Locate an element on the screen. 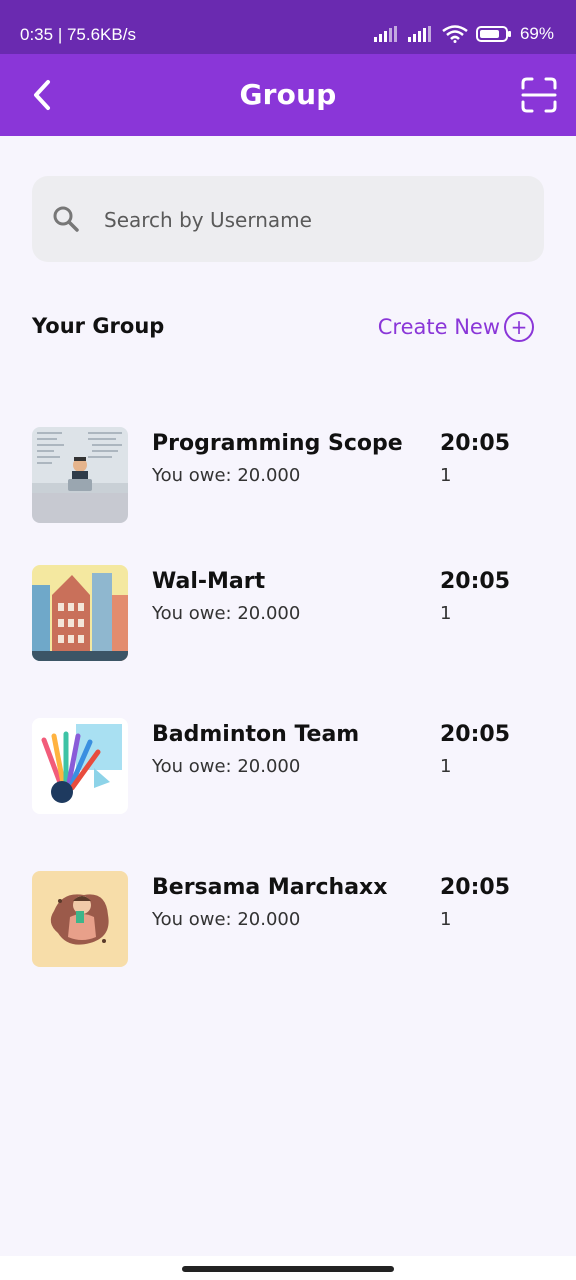 The image size is (576, 1280). group-name: Bersama Marchaxx is located at coordinates (270, 887).